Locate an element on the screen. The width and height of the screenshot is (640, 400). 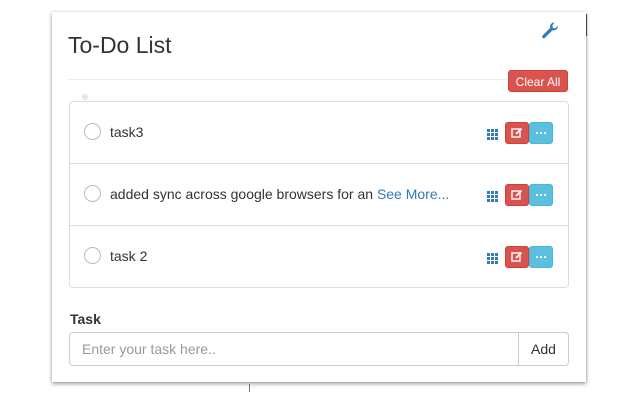
list-item: task 2 is located at coordinates (319, 256).